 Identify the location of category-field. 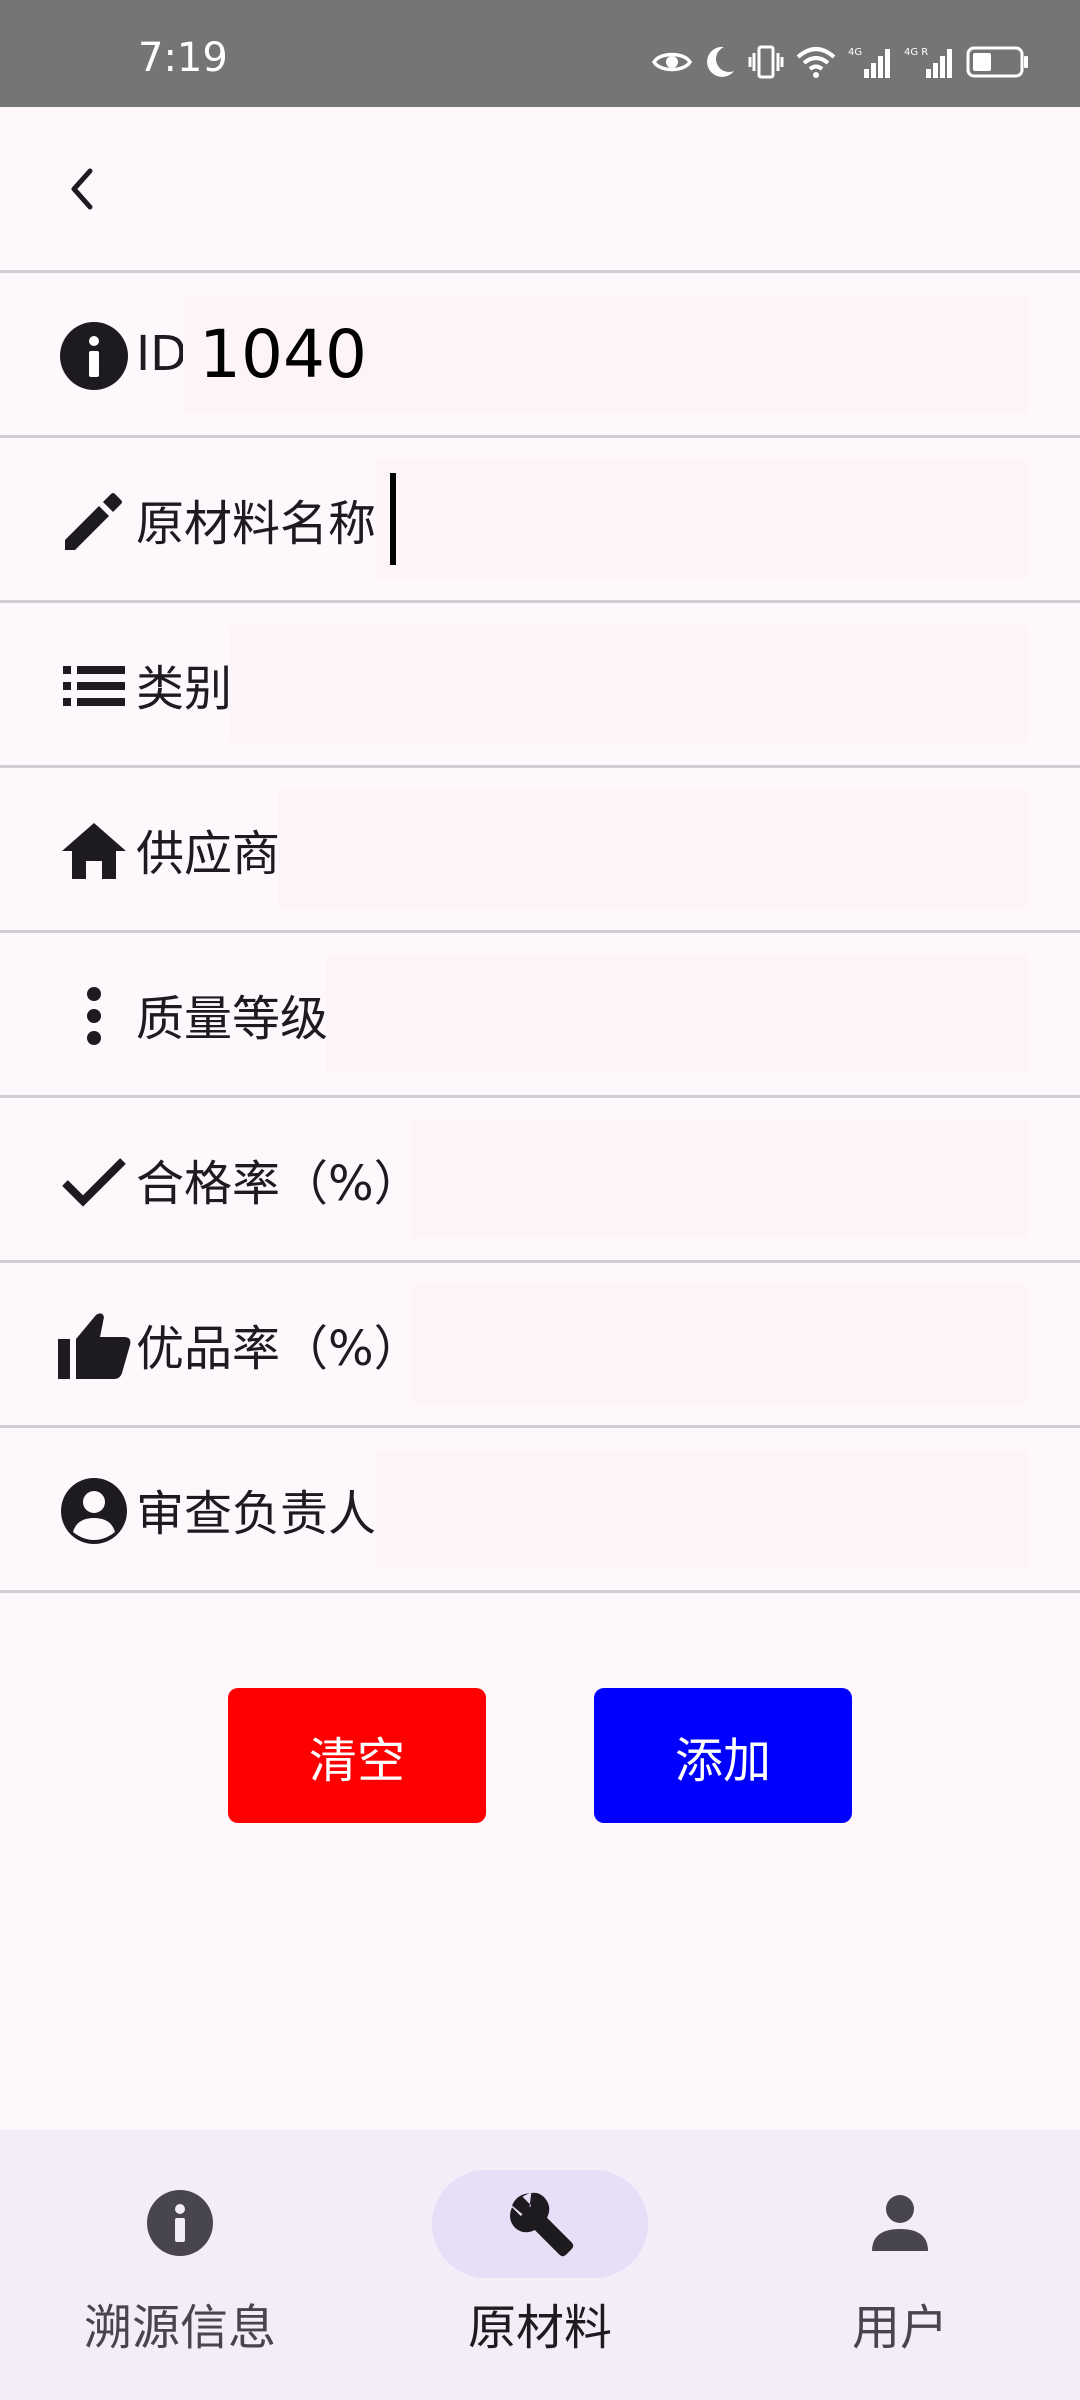
(628, 684).